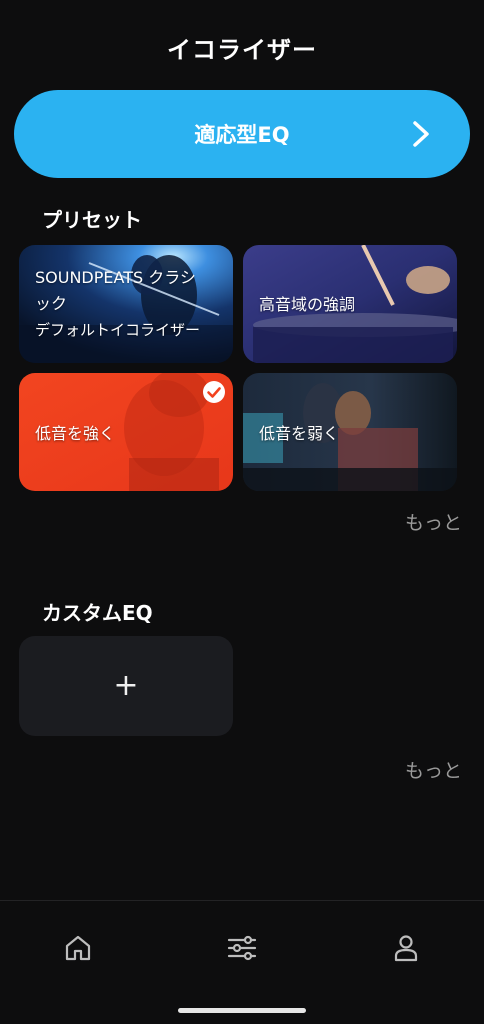  Describe the element at coordinates (433, 521) in the screenshot. I see `presets-more-link: もっと` at that location.